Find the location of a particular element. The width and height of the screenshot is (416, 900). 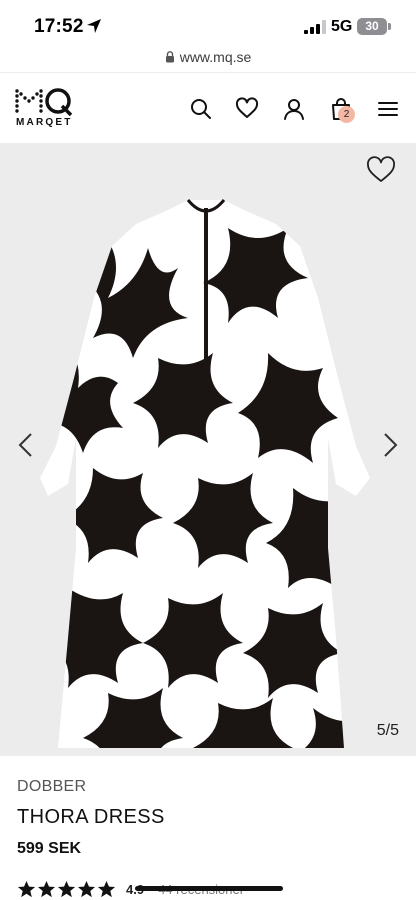

battery-icon: 30 is located at coordinates (372, 26).